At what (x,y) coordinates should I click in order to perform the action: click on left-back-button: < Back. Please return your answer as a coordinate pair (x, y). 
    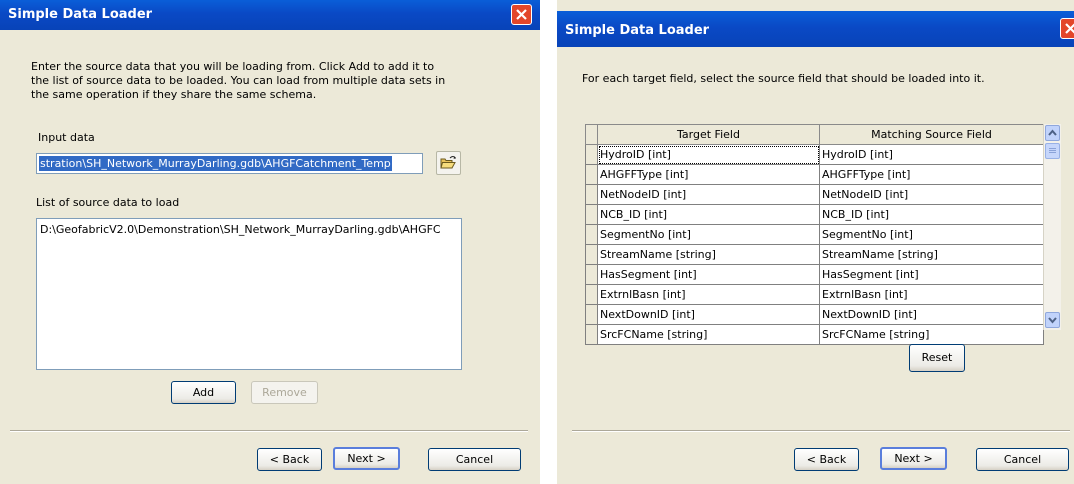
    Looking at the image, I should click on (289, 459).